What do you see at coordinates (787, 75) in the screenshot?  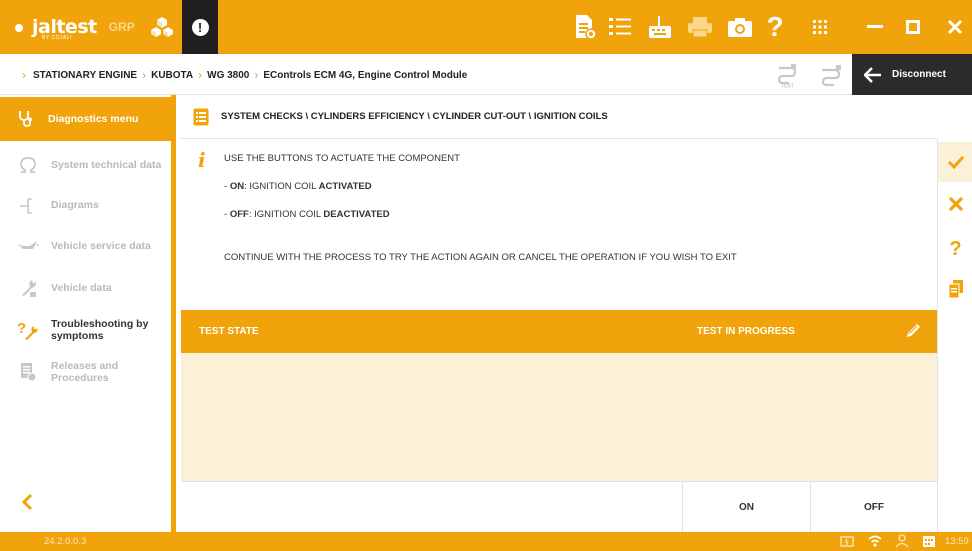 I see `test-connection-icon: TEST` at bounding box center [787, 75].